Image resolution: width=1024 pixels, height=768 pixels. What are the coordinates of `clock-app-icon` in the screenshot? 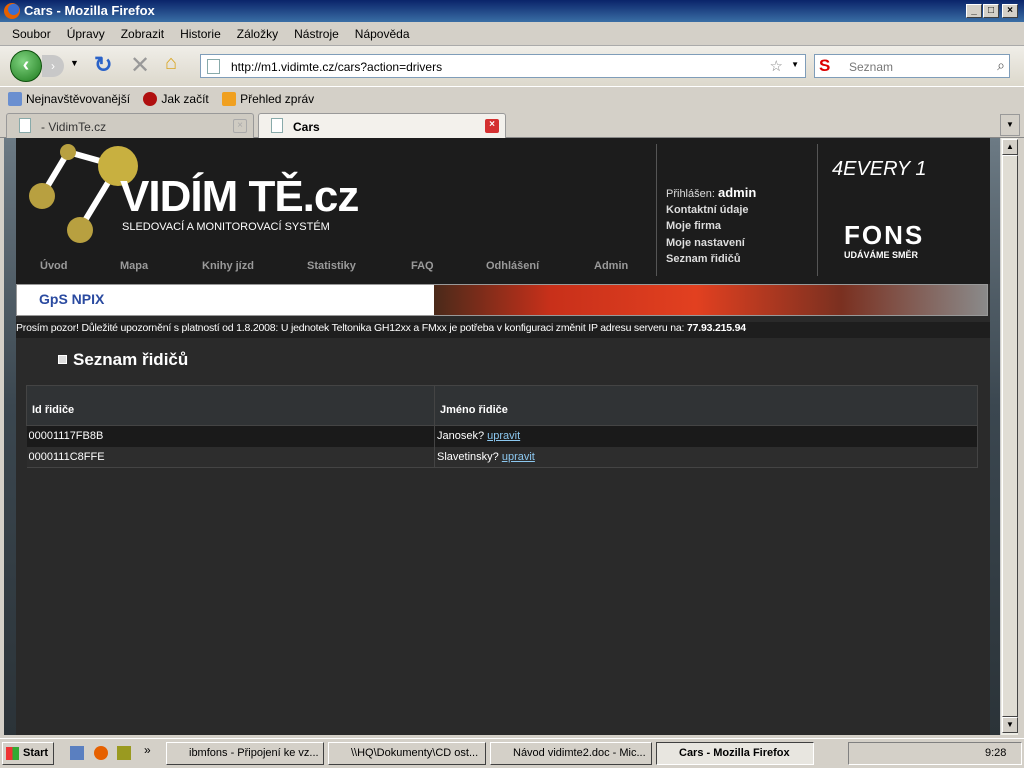 It's located at (124, 753).